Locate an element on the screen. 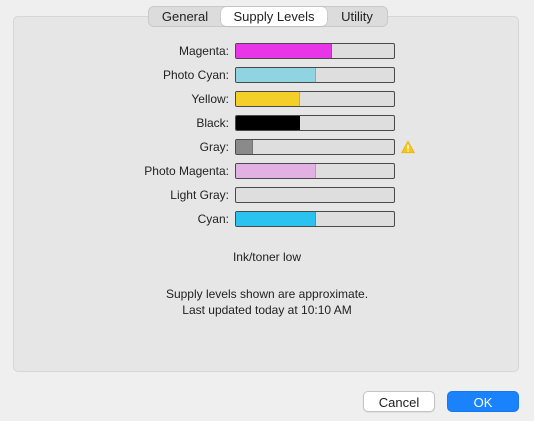  supply-label: Cyan: is located at coordinates (213, 219).